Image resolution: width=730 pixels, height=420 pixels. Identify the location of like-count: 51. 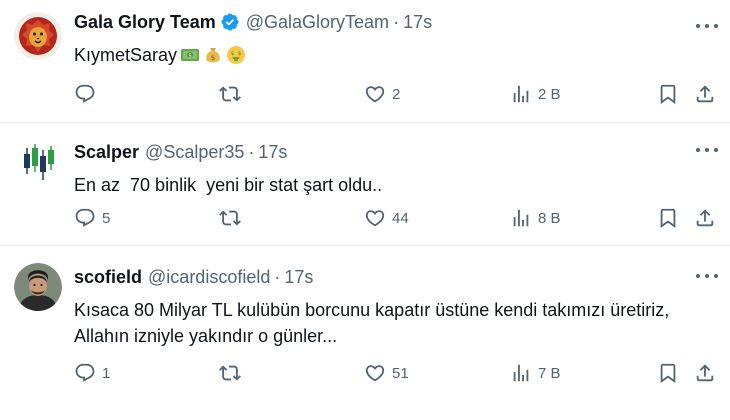
(400, 373).